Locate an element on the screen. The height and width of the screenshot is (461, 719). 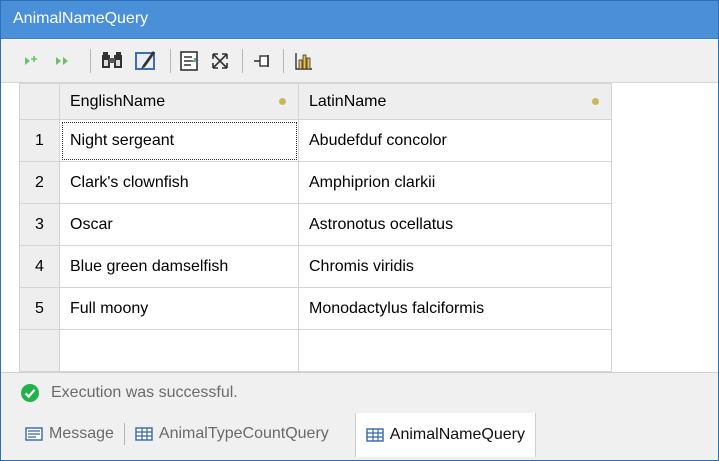
status-message: Execution was successful. is located at coordinates (144, 392).